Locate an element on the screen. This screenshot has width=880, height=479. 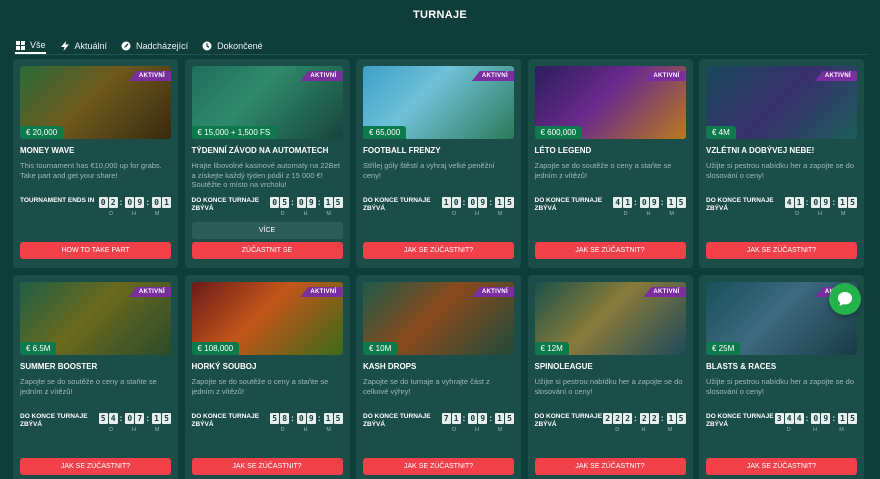
prize-badge: € 25M is located at coordinates (723, 348).